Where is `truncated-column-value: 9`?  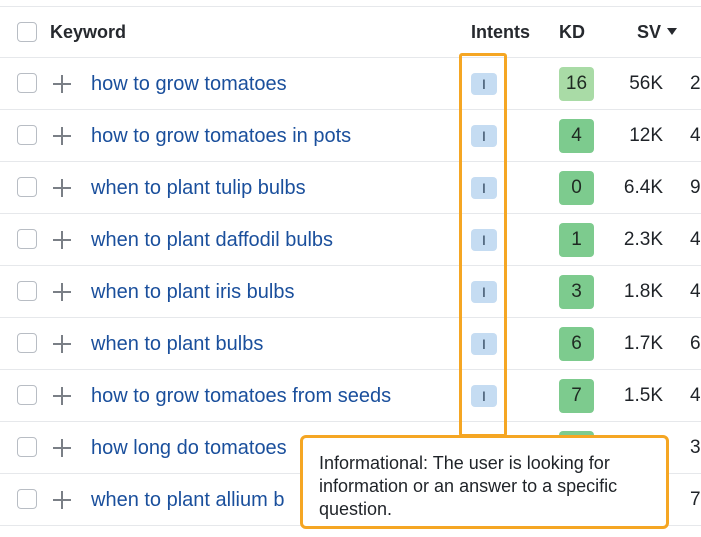
truncated-column-value: 9 is located at coordinates (695, 187).